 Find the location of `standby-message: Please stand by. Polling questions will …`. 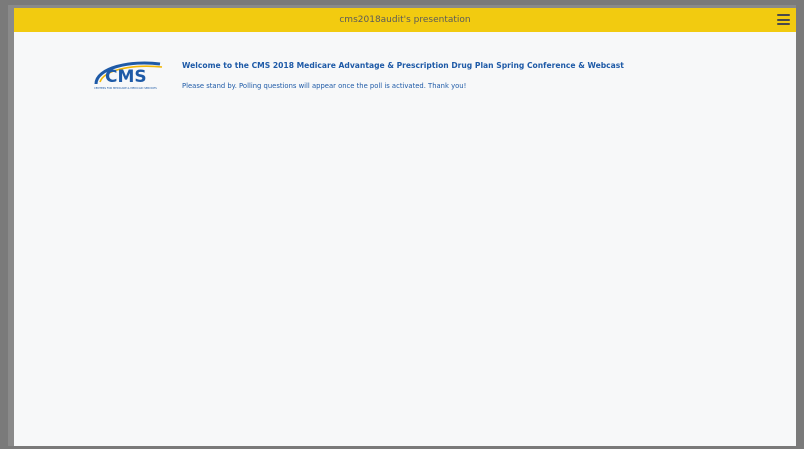

standby-message: Please stand by. Polling questions will … is located at coordinates (324, 86).